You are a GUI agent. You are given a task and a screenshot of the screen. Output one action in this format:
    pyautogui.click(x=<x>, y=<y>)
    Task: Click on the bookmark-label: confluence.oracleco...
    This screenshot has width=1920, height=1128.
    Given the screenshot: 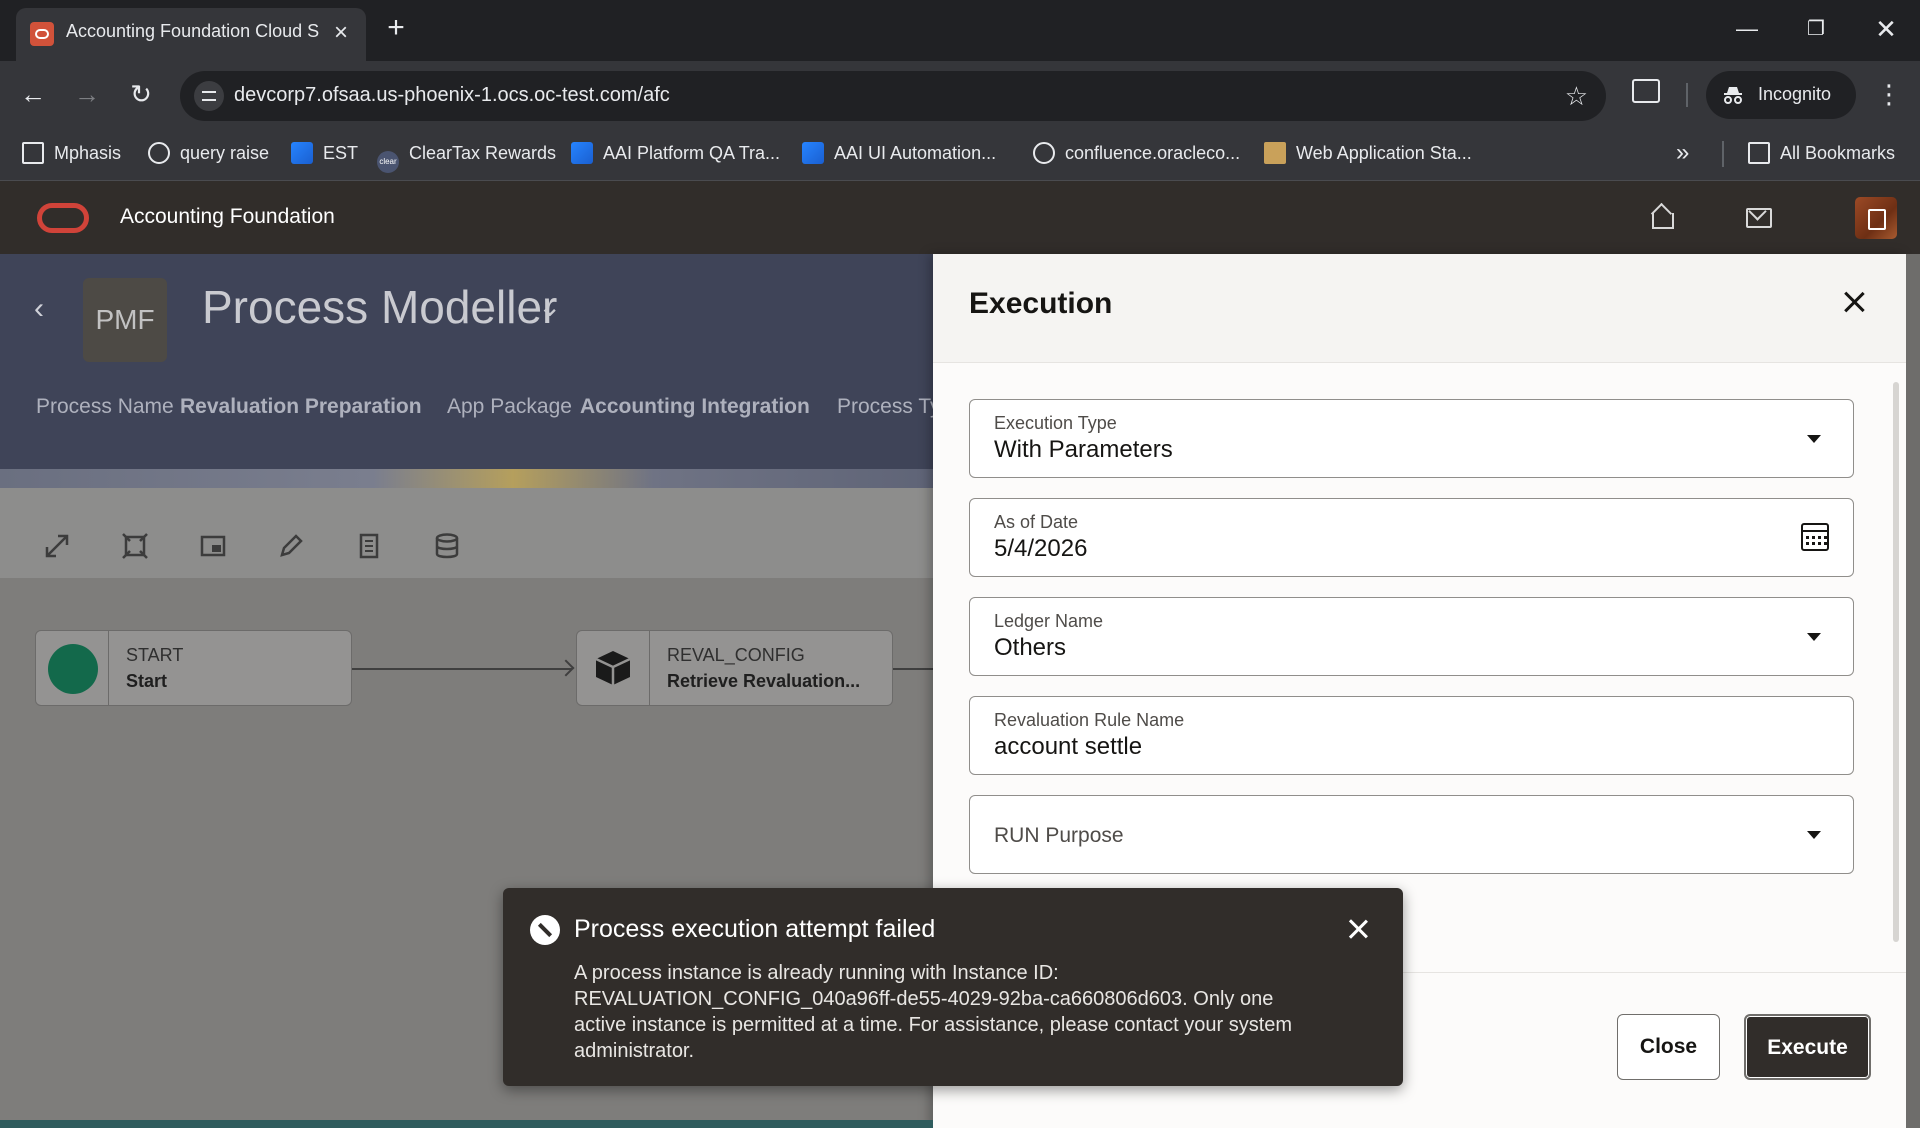 What is the action you would take?
    pyautogui.click(x=1153, y=153)
    